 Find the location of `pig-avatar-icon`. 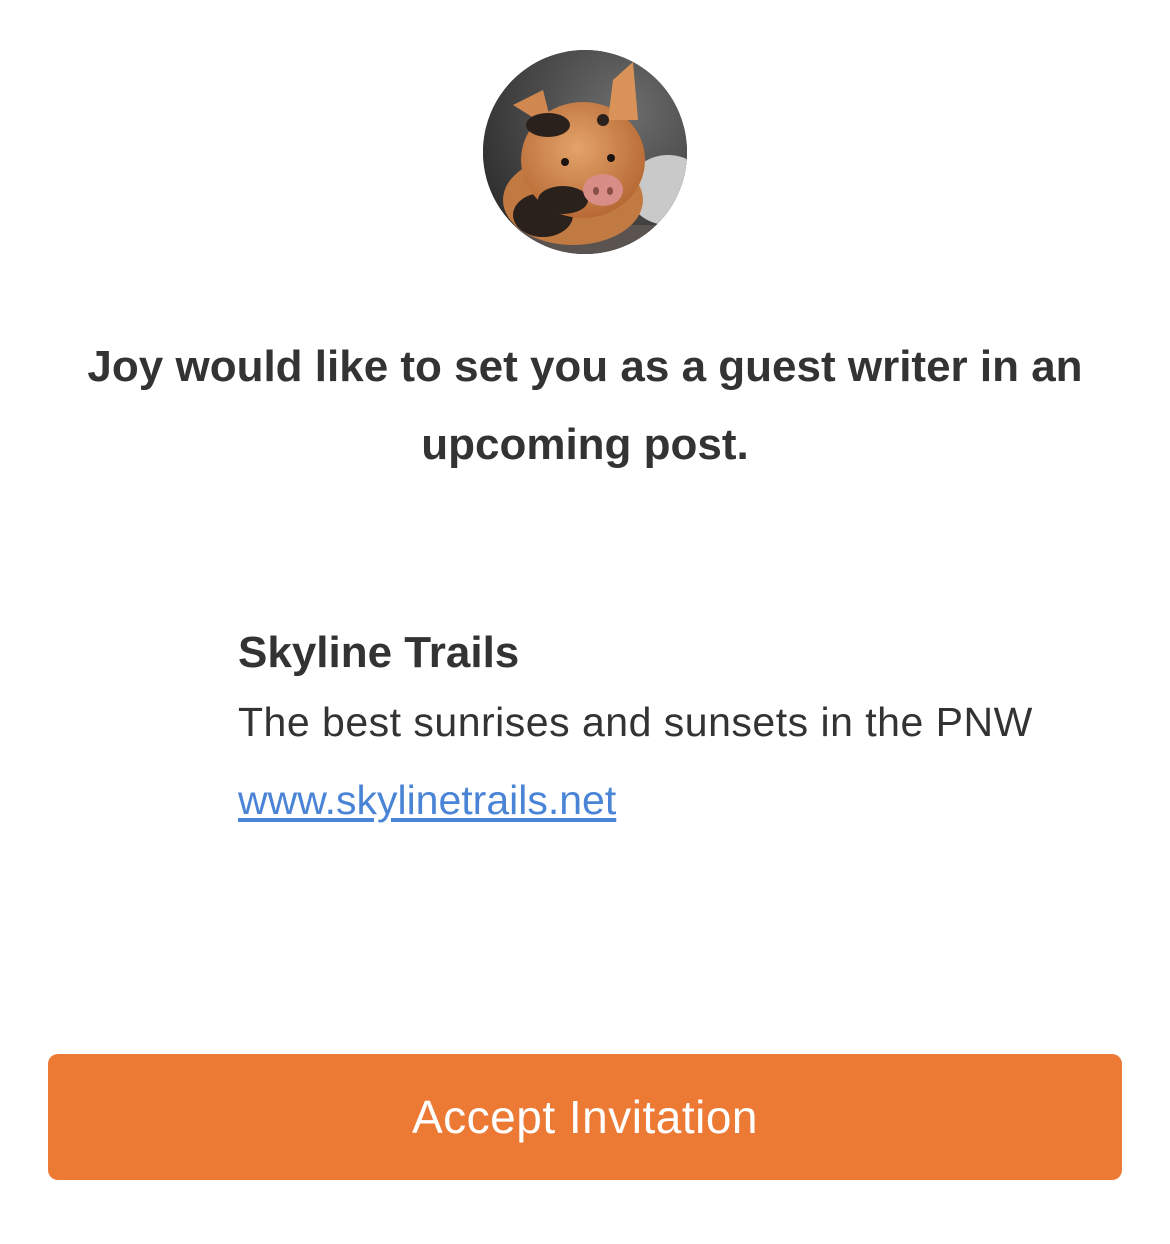

pig-avatar-icon is located at coordinates (585, 152).